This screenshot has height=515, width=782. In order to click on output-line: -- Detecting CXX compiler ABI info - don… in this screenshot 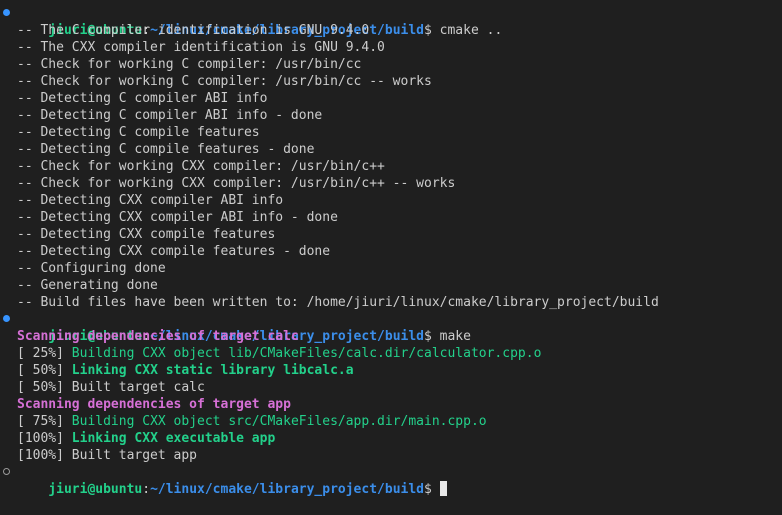, I will do `click(177, 217)`.